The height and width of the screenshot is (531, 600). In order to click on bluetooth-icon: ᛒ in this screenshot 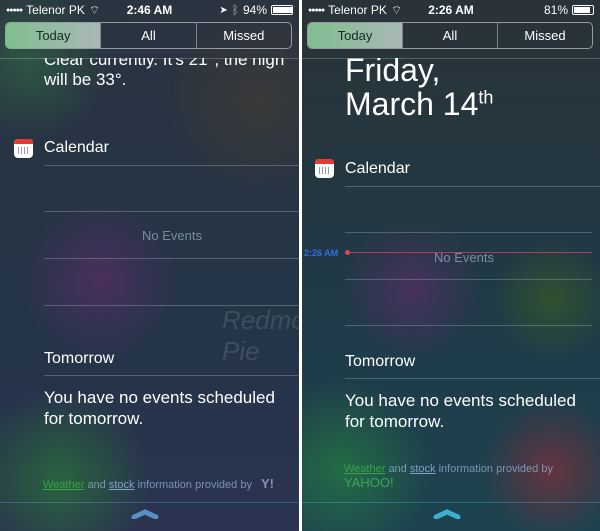, I will do `click(235, 10)`.